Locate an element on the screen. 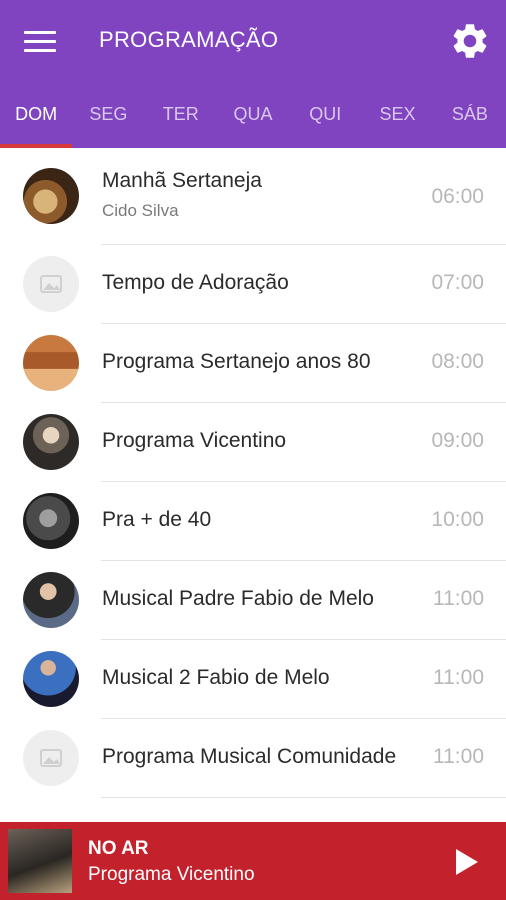  program-row: Programa Sertanejo anos 80 08:00 is located at coordinates (253, 363).